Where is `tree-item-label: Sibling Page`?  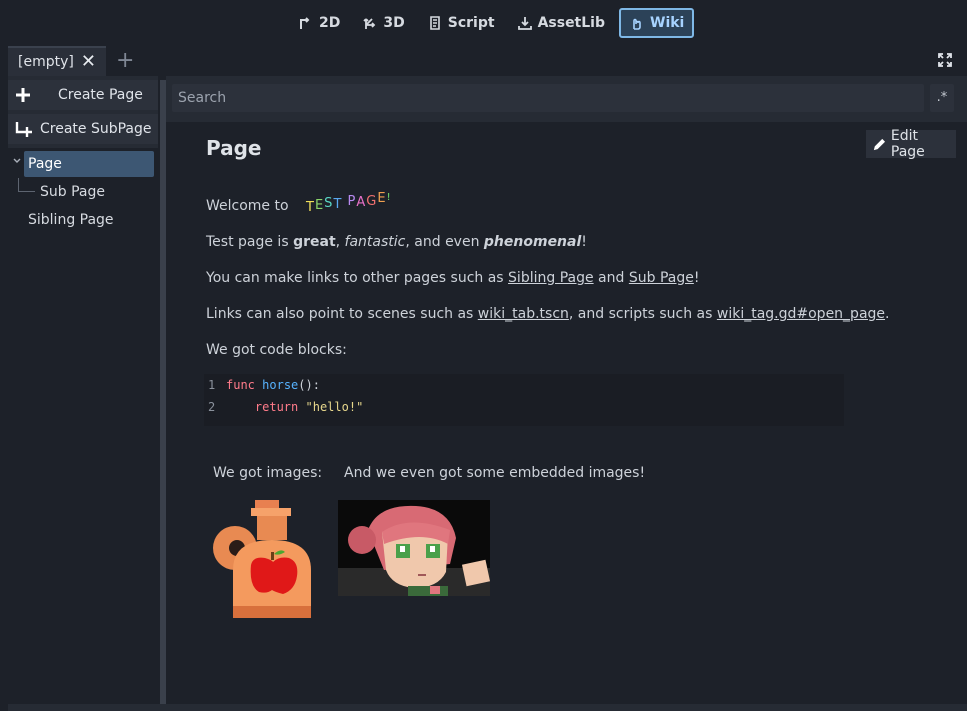 tree-item-label: Sibling Page is located at coordinates (71, 220).